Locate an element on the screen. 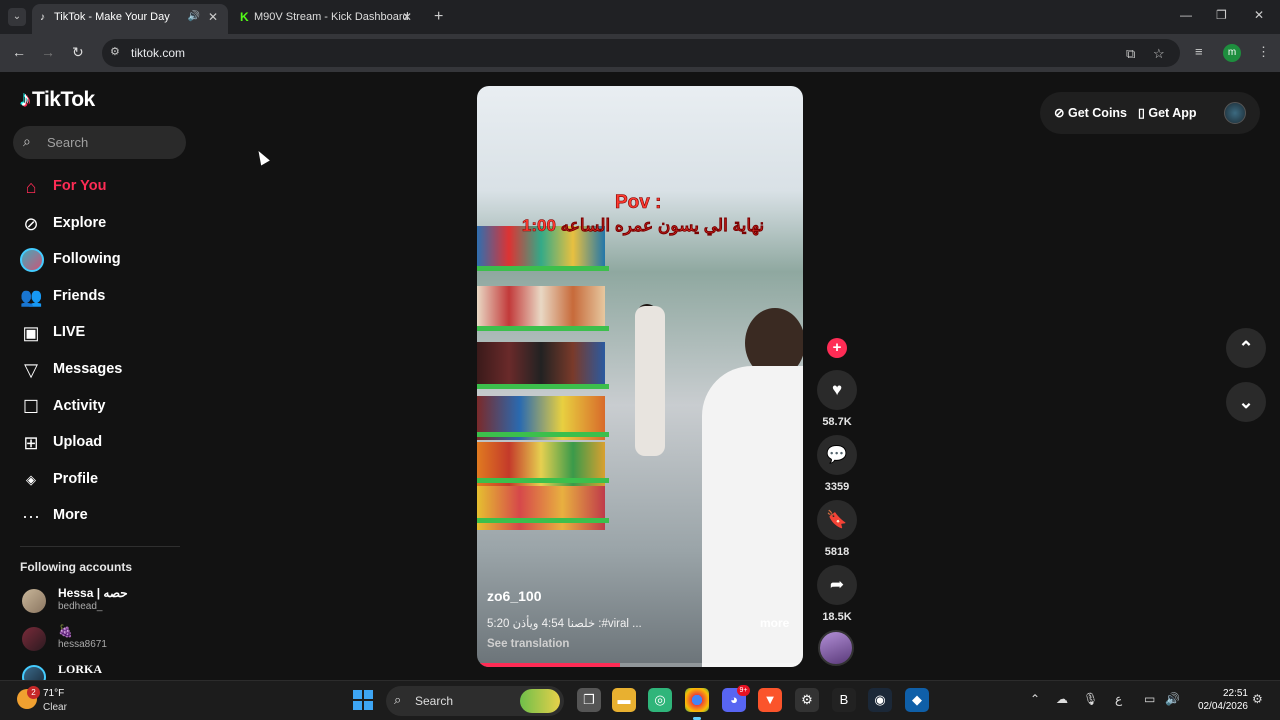  microphone-icon: 🎙 is located at coordinates (1090, 699).